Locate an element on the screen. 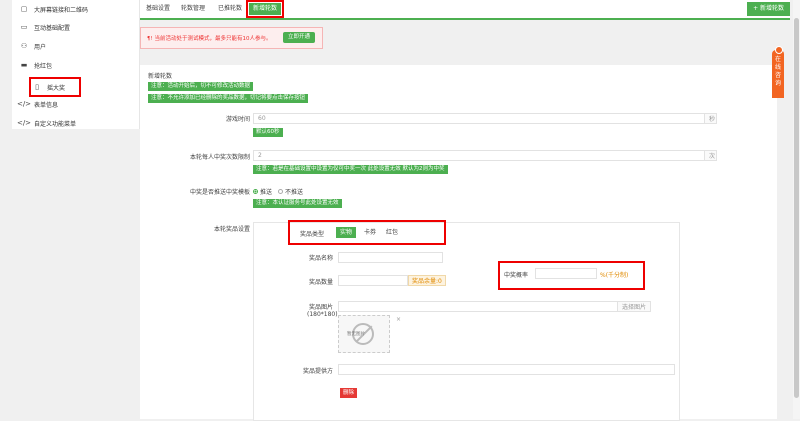 Image resolution: width=800 pixels, height=421 pixels. no-image-text: 暂无图片 is located at coordinates (356, 334).